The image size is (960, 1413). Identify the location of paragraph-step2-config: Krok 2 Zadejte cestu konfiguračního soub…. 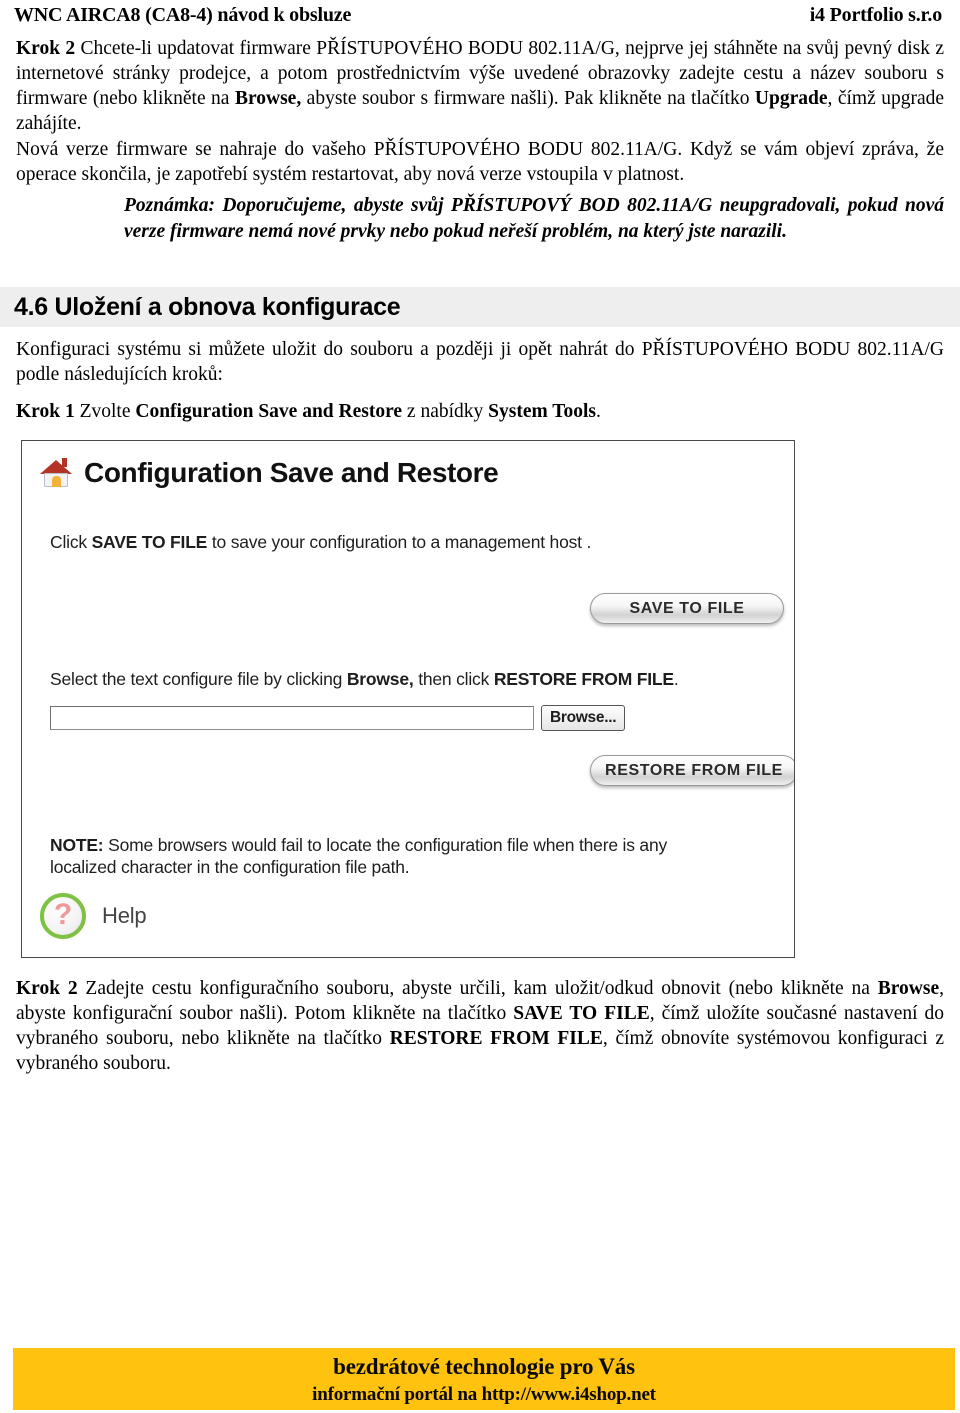
(480, 1026).